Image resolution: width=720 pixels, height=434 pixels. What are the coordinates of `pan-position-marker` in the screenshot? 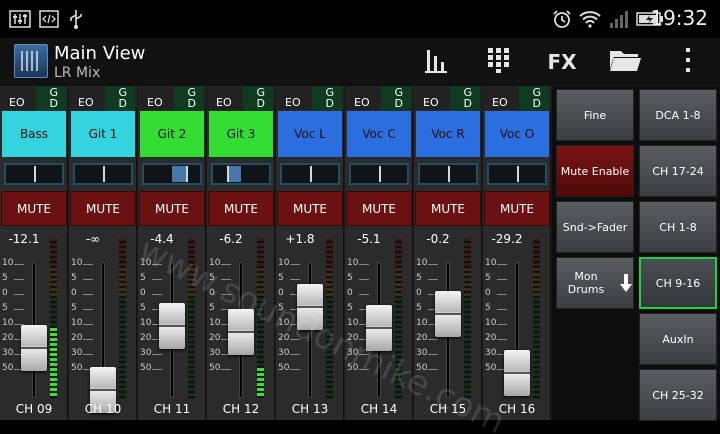 It's located at (187, 174).